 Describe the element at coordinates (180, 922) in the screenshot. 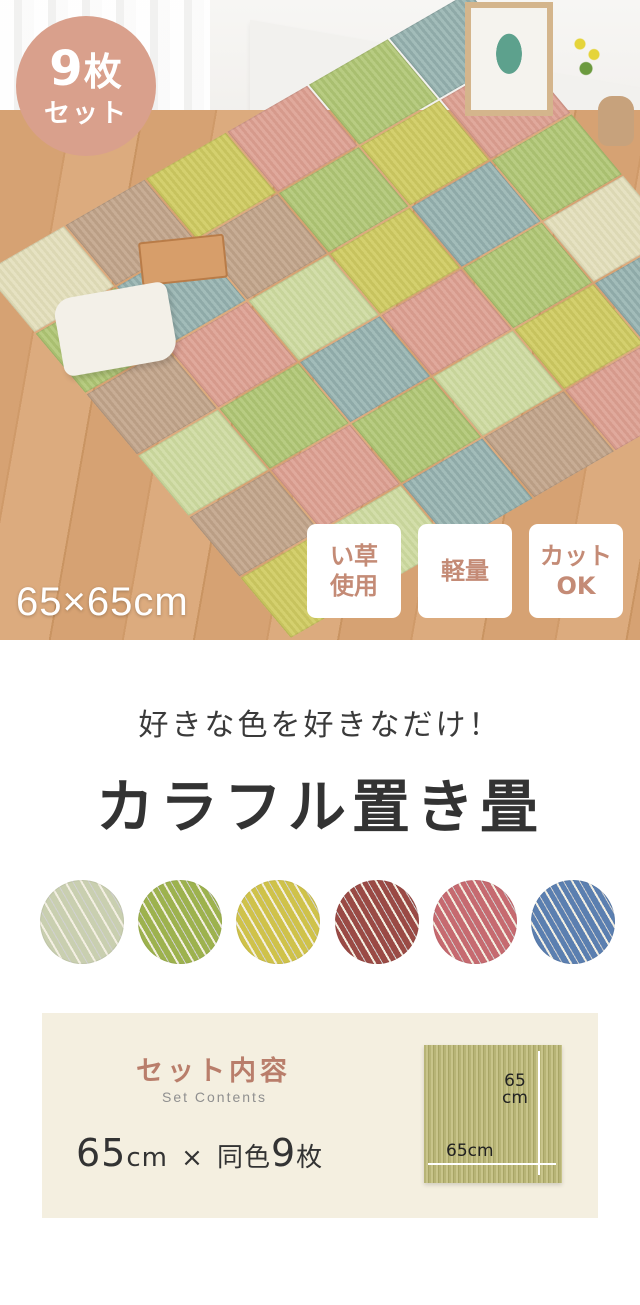

I see `swatch-green-icon` at that location.